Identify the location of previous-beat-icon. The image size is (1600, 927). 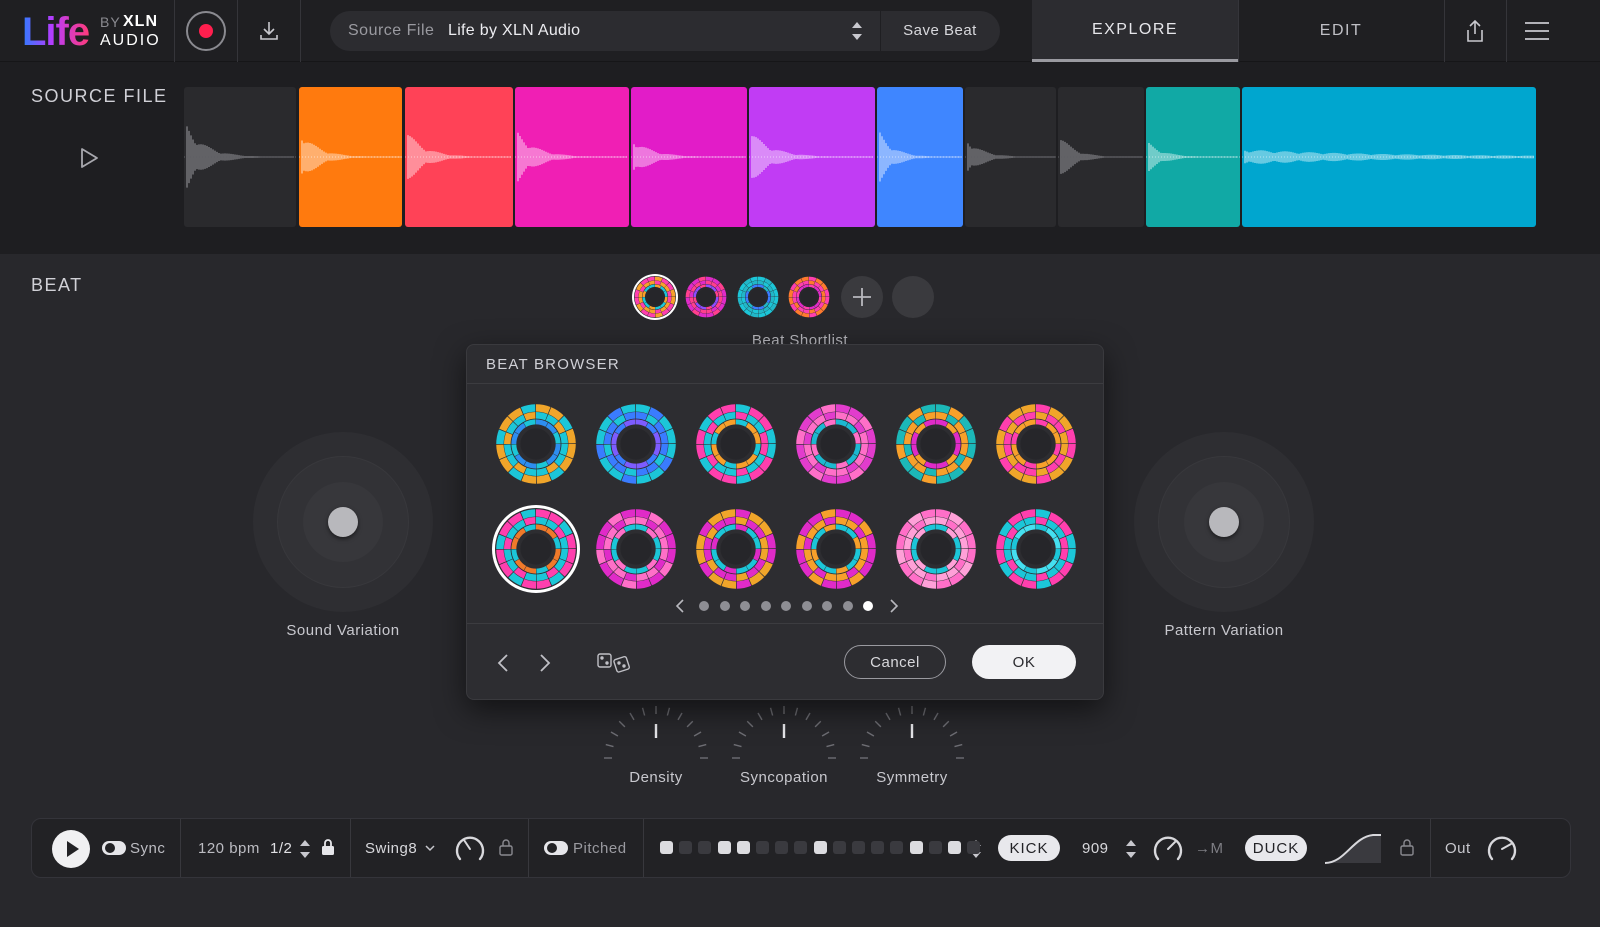
(503, 663).